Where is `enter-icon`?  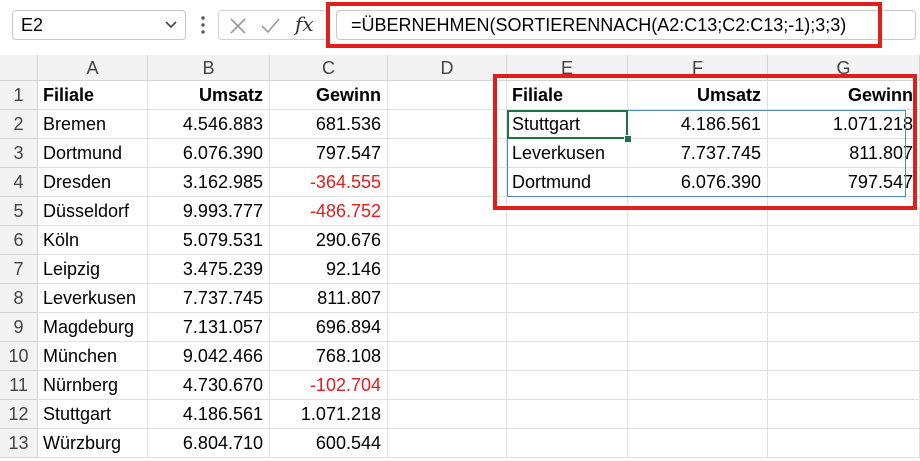 enter-icon is located at coordinates (270, 26).